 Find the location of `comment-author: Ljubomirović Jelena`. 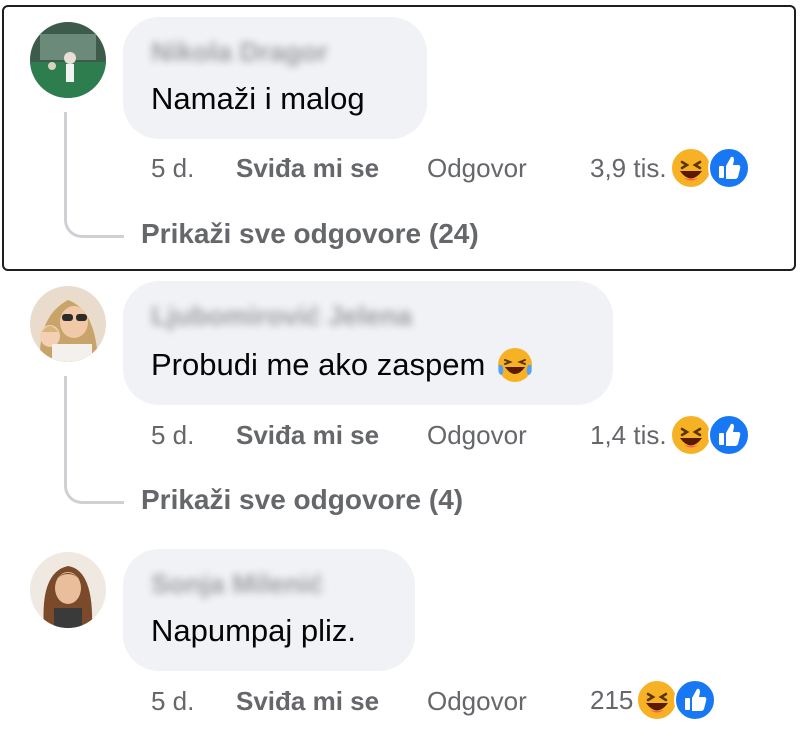

comment-author: Ljubomirović Jelena is located at coordinates (281, 316).